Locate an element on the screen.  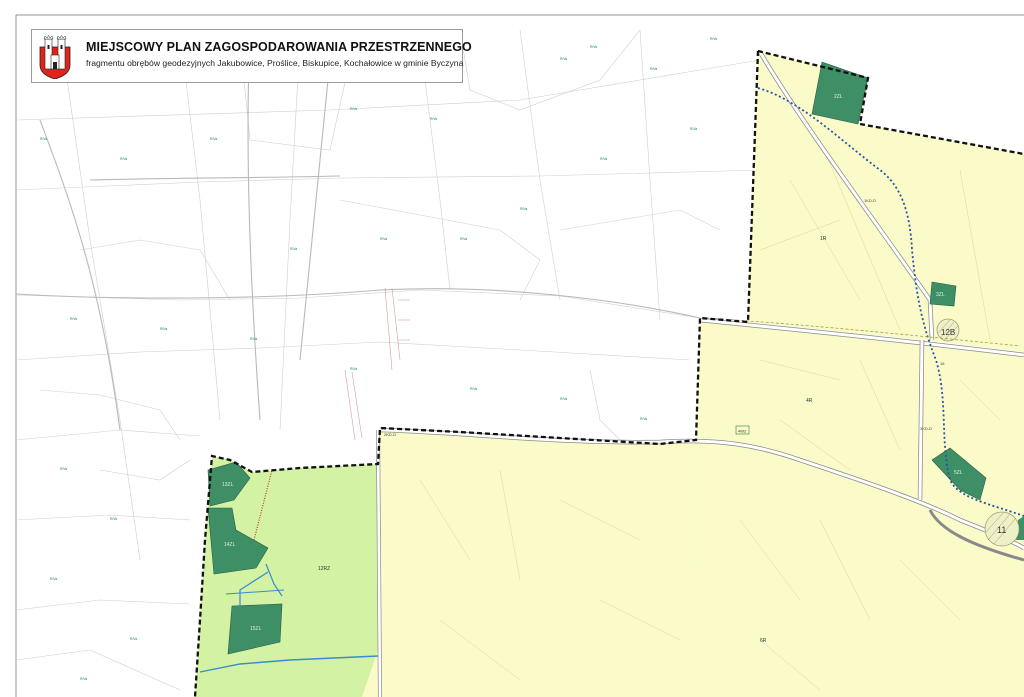
zone-label-5zl: 5ZL is located at coordinates (958, 473).